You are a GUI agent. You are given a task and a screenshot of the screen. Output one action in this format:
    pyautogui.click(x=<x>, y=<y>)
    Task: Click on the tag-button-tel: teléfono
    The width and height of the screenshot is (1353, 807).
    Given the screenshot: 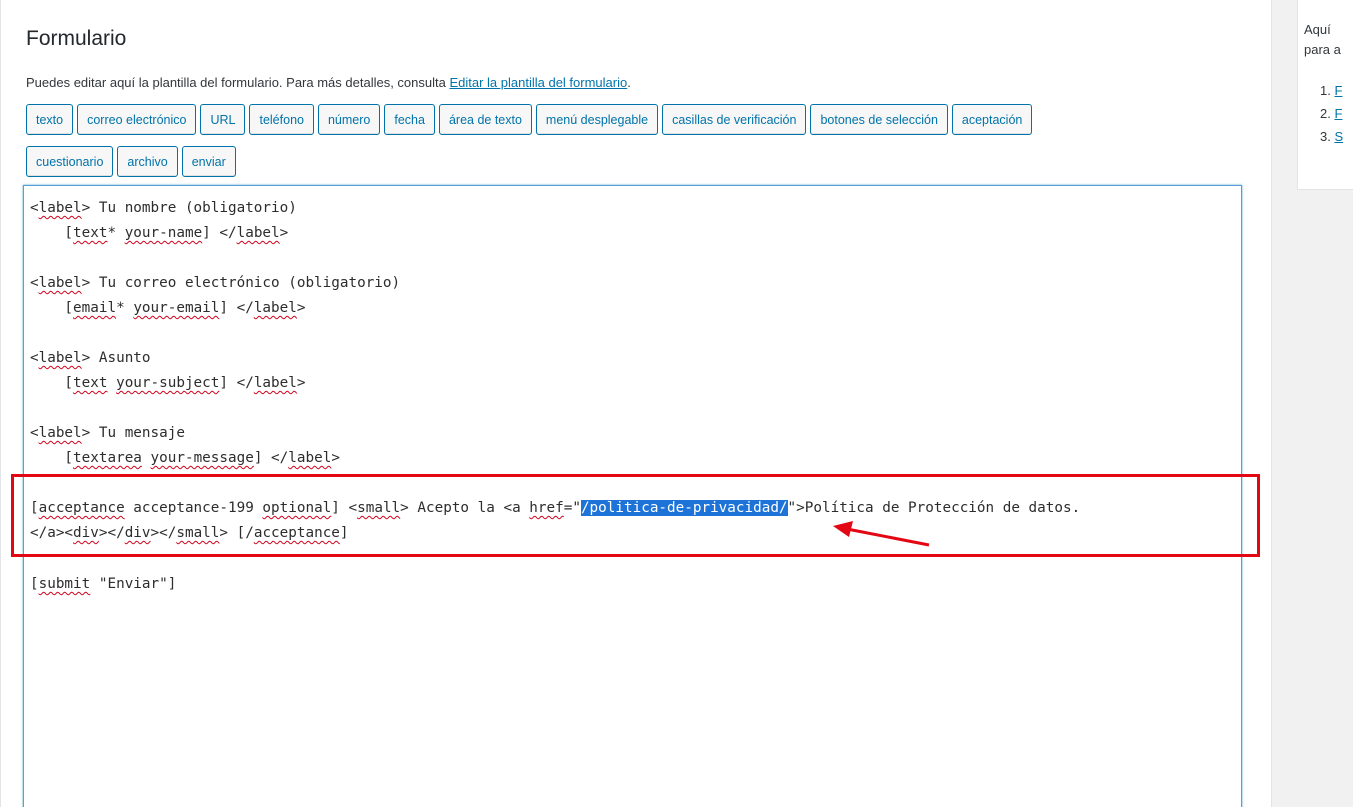 What is the action you would take?
    pyautogui.click(x=281, y=119)
    